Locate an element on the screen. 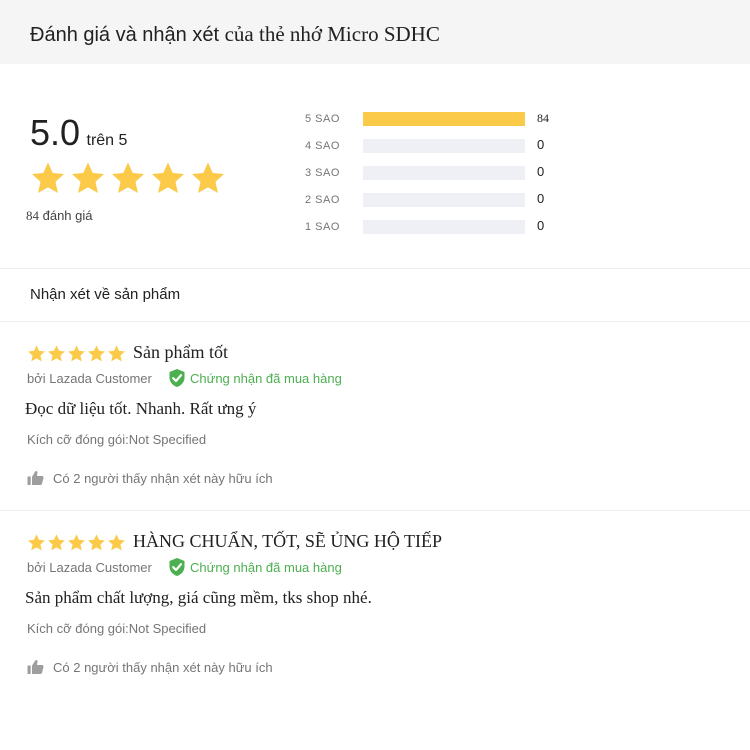 This screenshot has height=750, width=750. review-title: Sản phẩm tốt is located at coordinates (180, 352).